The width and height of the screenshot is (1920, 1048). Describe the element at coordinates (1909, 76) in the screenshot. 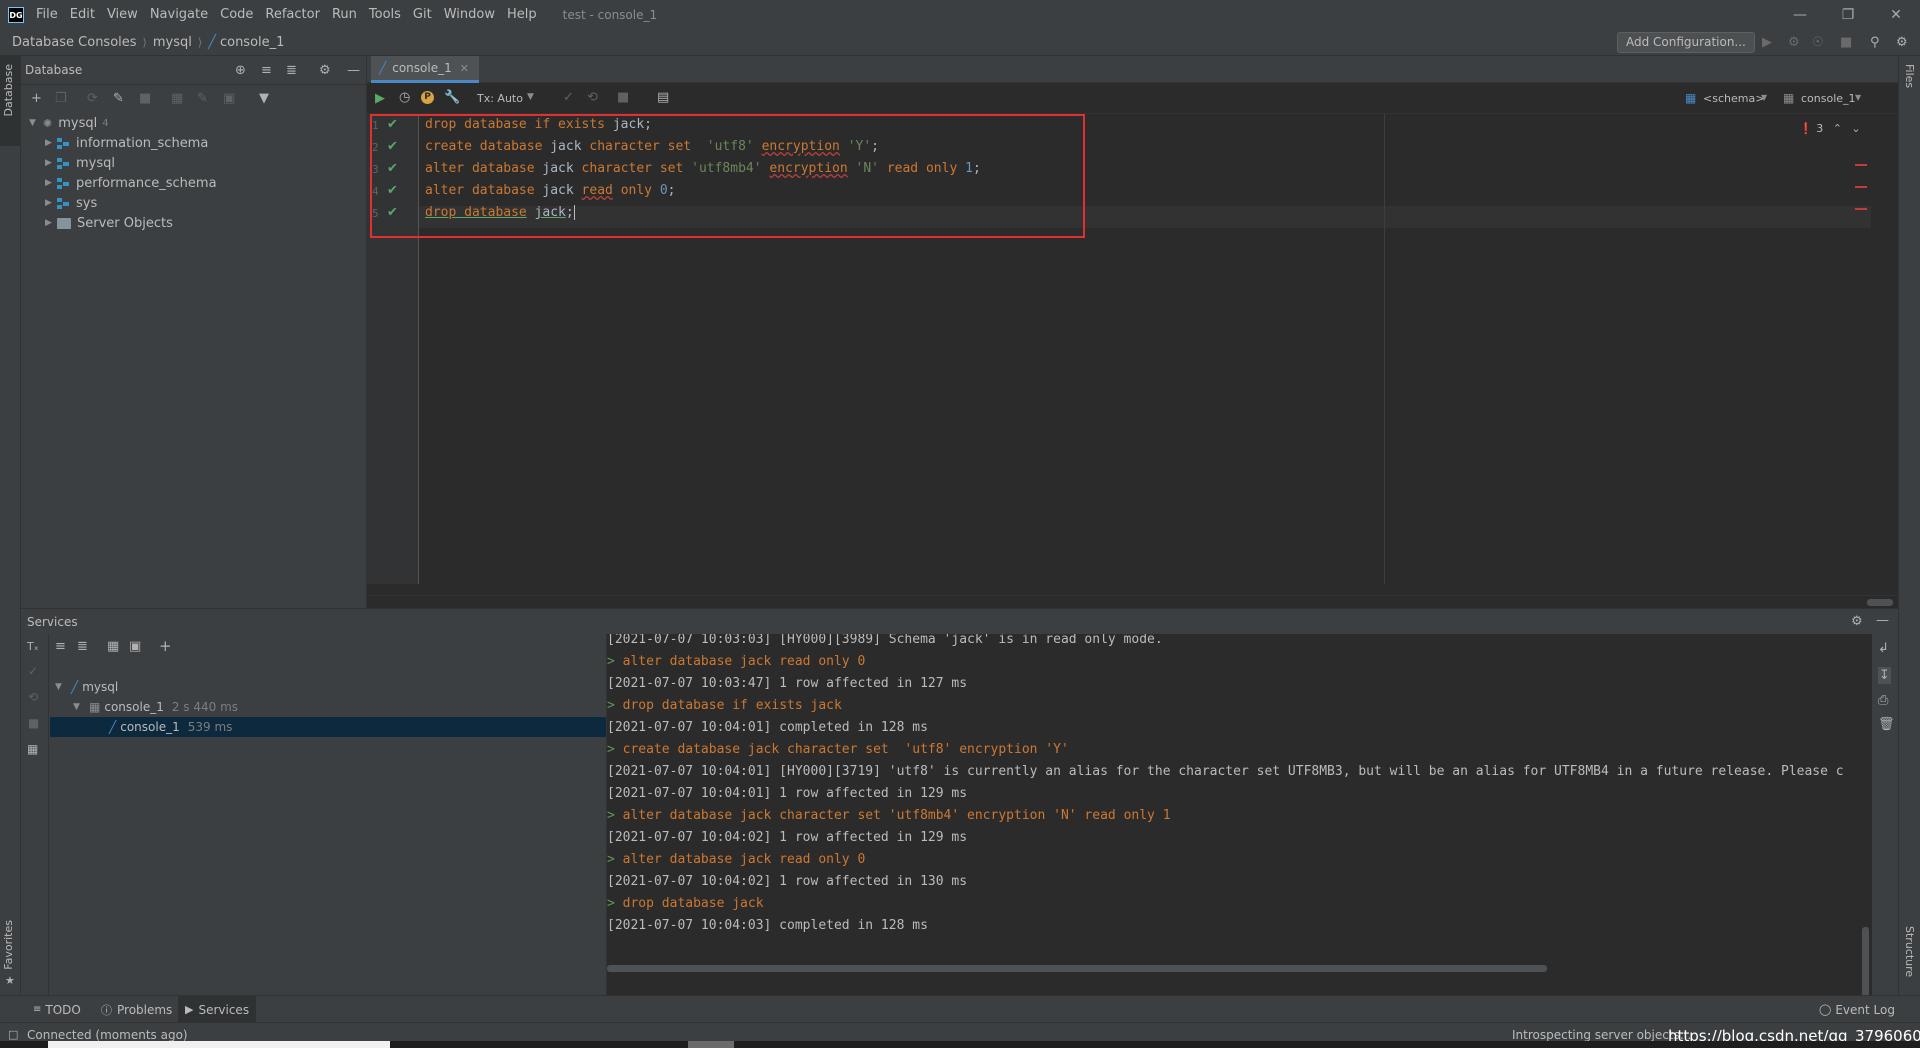

I see `files-tool-tab: Files` at that location.